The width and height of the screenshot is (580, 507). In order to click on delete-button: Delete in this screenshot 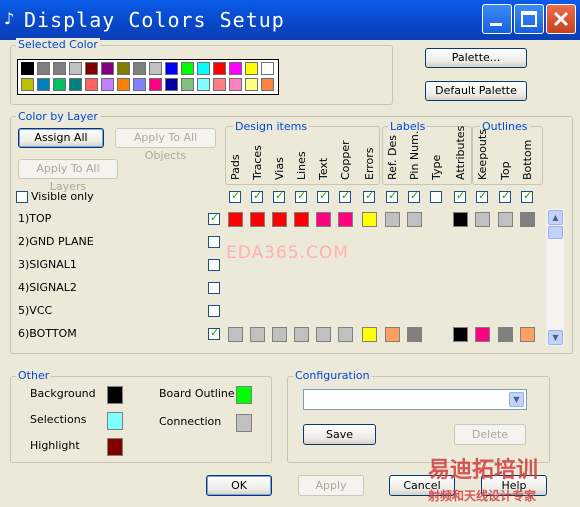, I will do `click(490, 434)`.